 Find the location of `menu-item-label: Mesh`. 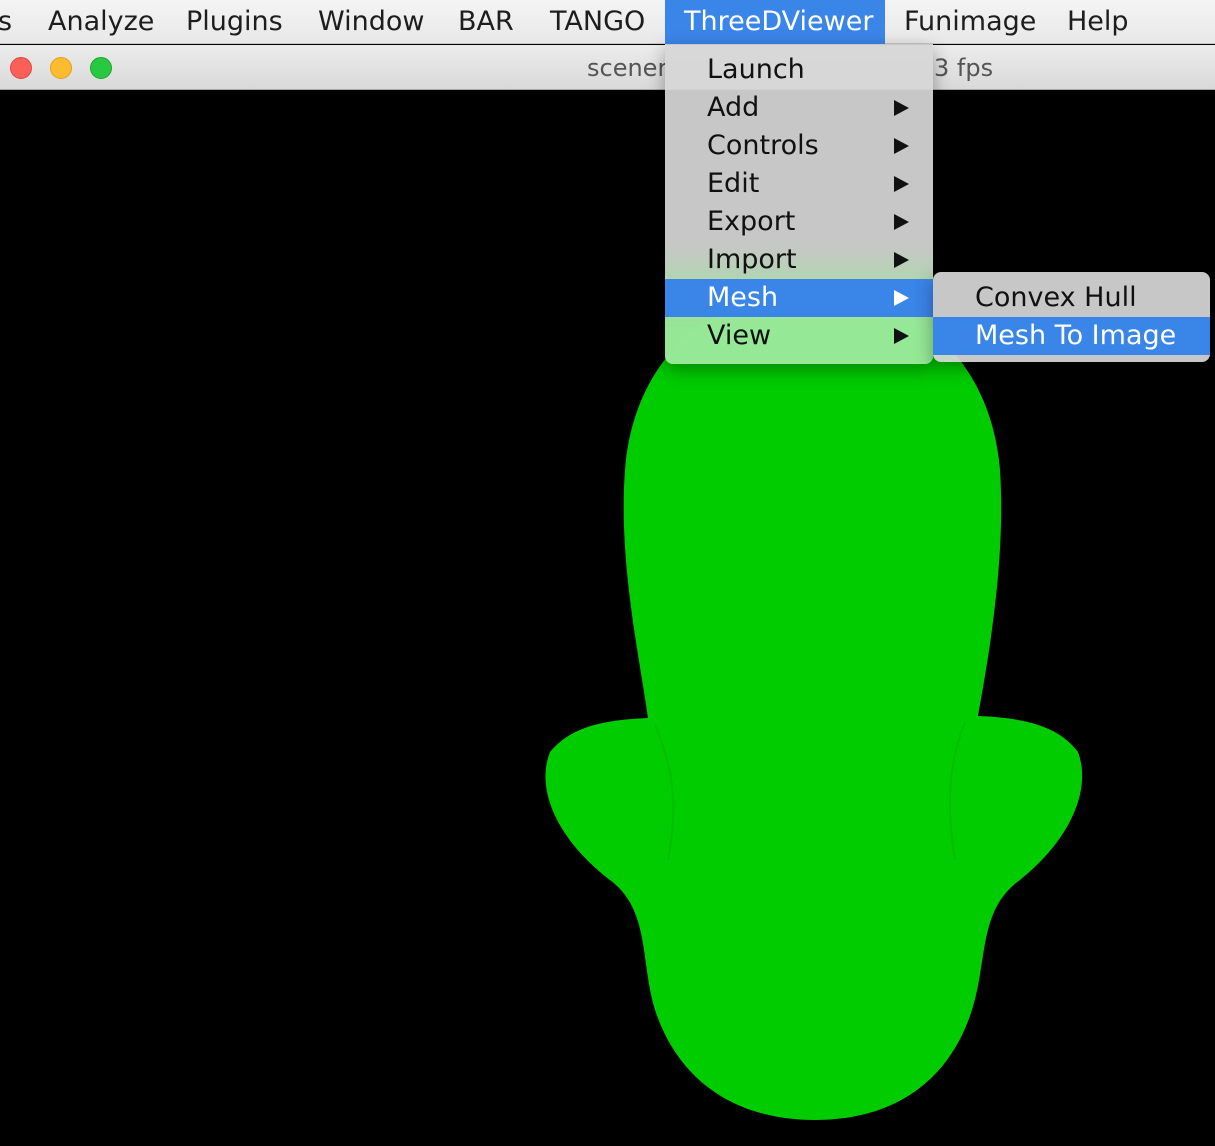

menu-item-label: Mesh is located at coordinates (743, 297).